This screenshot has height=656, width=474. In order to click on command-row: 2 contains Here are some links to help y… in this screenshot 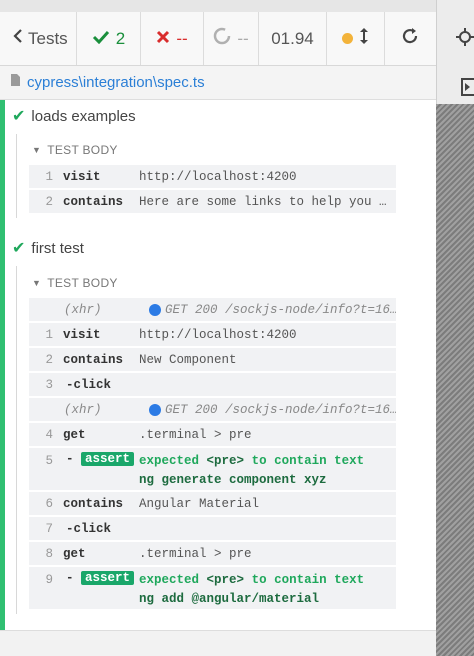, I will do `click(212, 202)`.